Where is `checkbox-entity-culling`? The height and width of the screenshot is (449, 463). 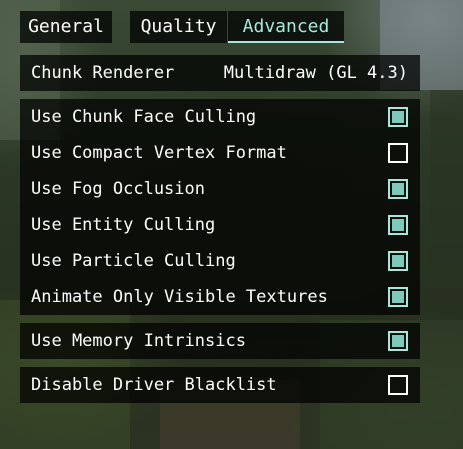 checkbox-entity-culling is located at coordinates (398, 225).